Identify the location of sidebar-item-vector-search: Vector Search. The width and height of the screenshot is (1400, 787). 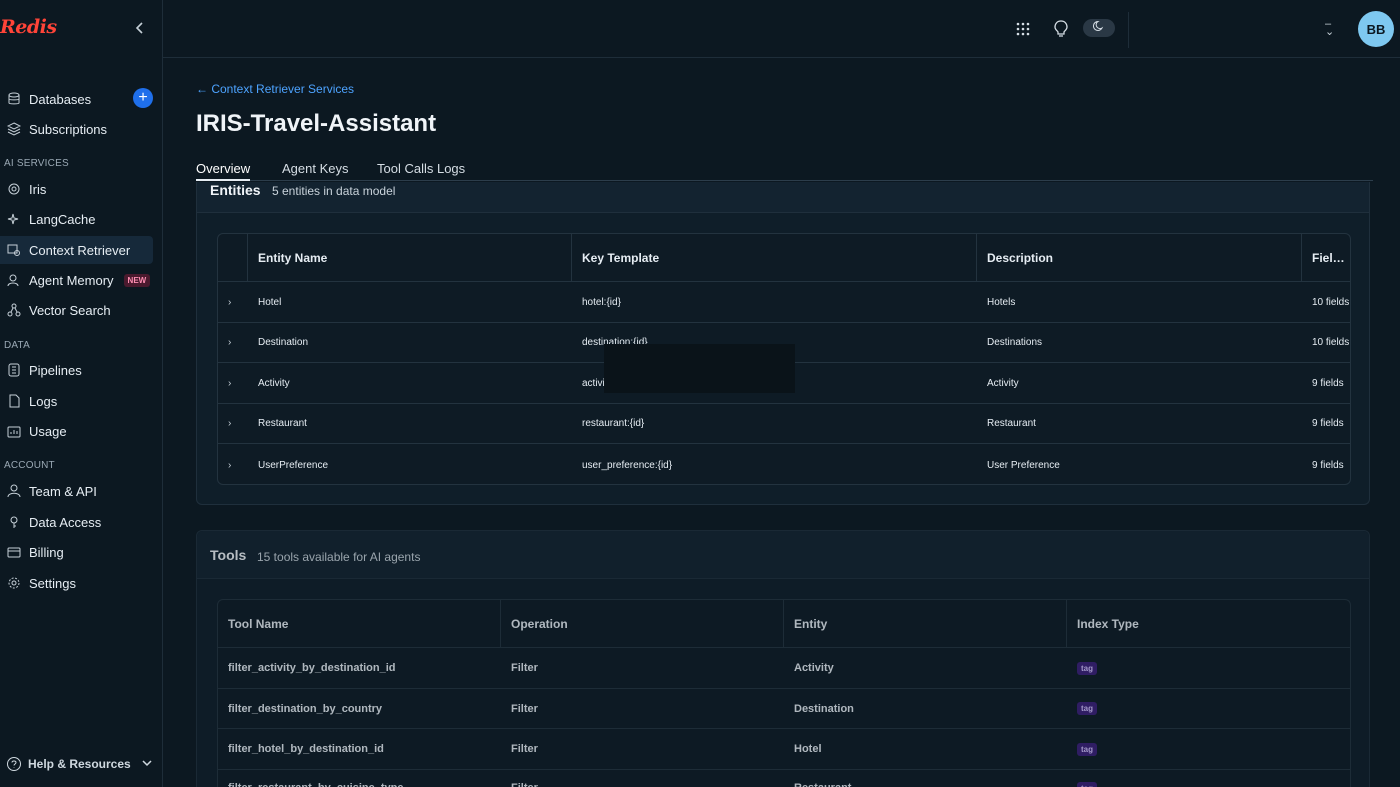
(76, 310).